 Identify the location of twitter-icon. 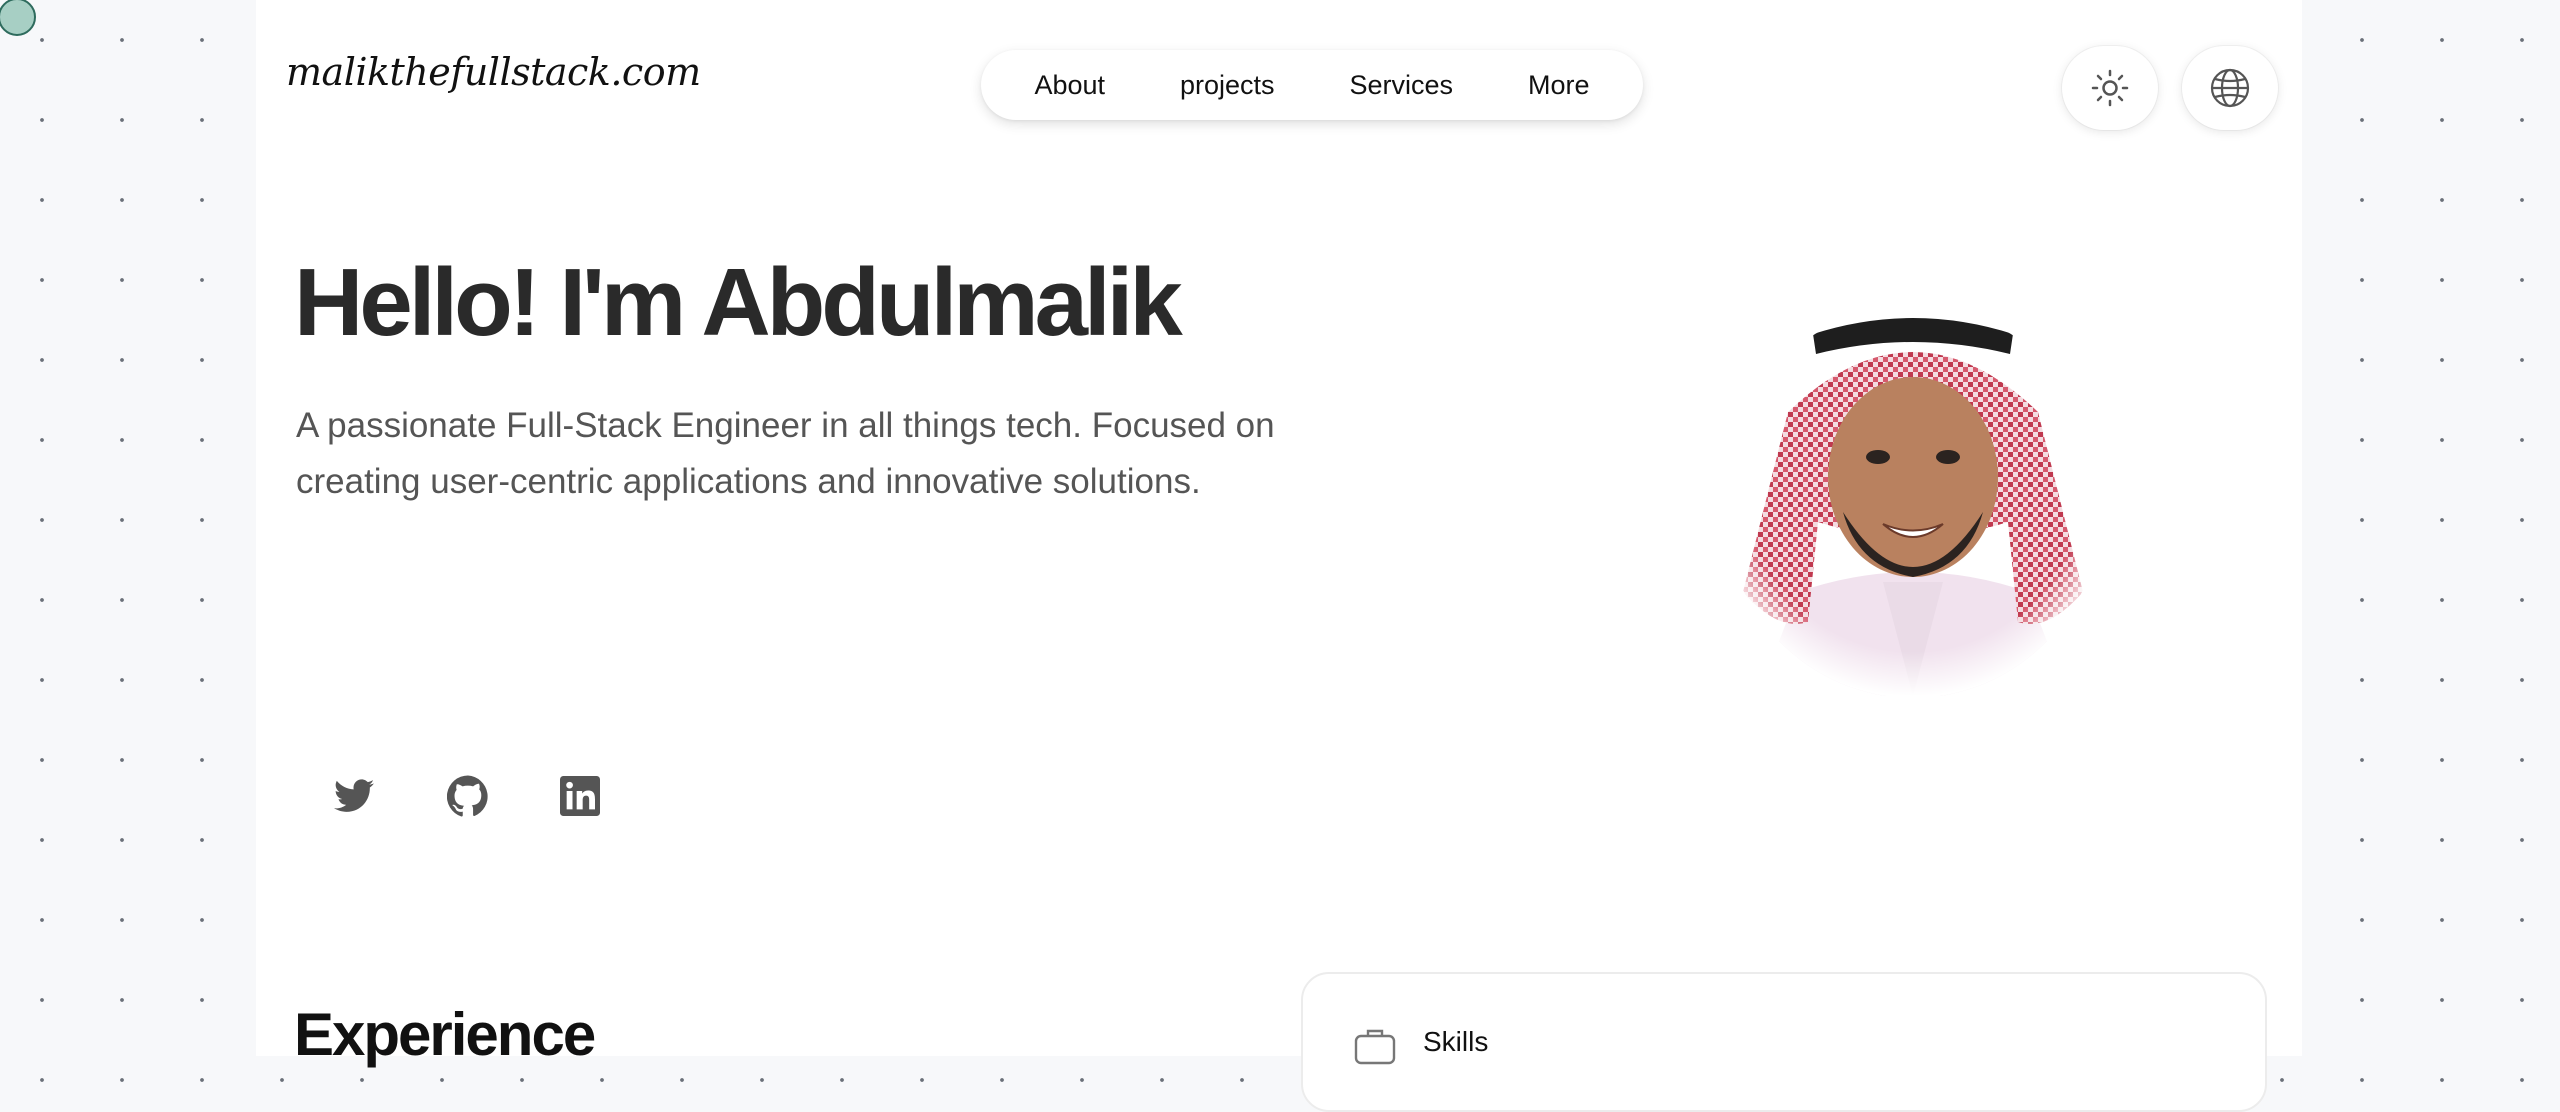
(354, 795).